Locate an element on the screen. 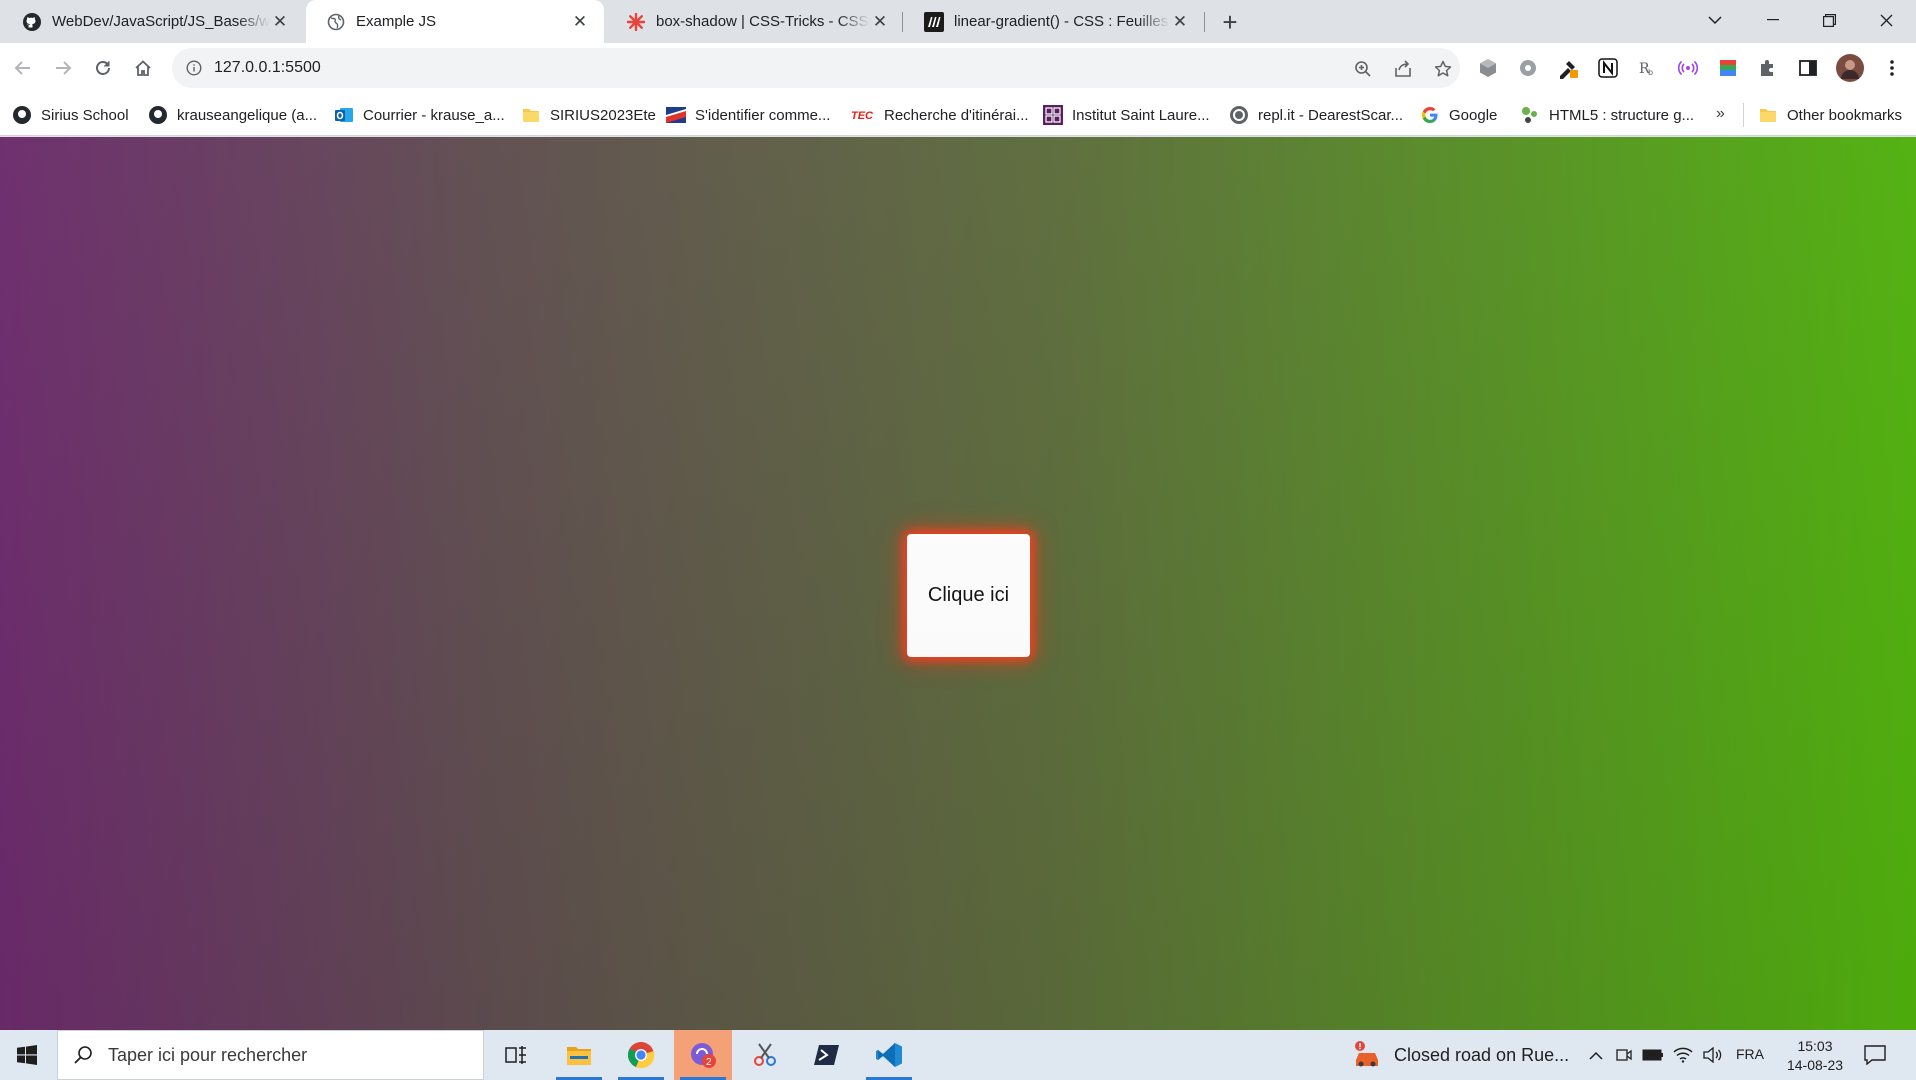  bookmark-google: Google is located at coordinates (1458, 115).